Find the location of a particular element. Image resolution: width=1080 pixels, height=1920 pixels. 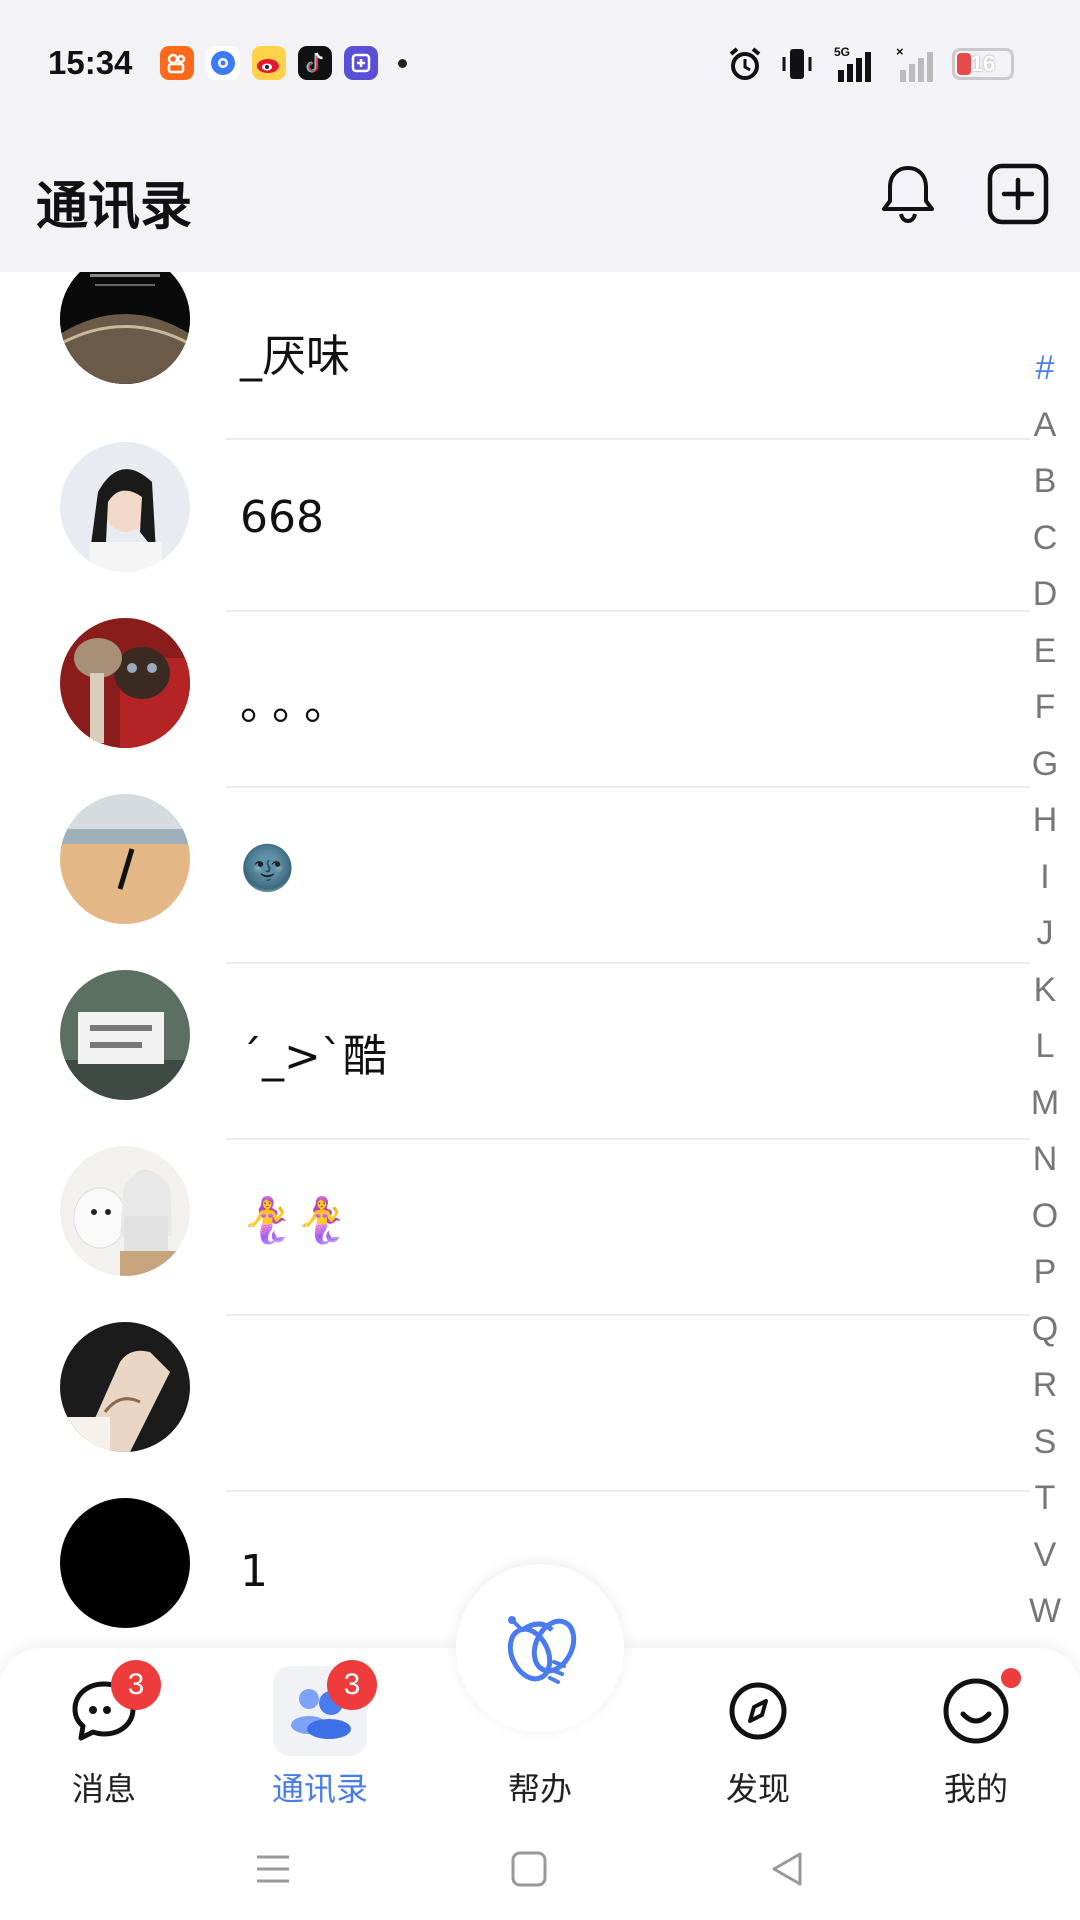

tab-me: 我的 is located at coordinates (976, 1740).